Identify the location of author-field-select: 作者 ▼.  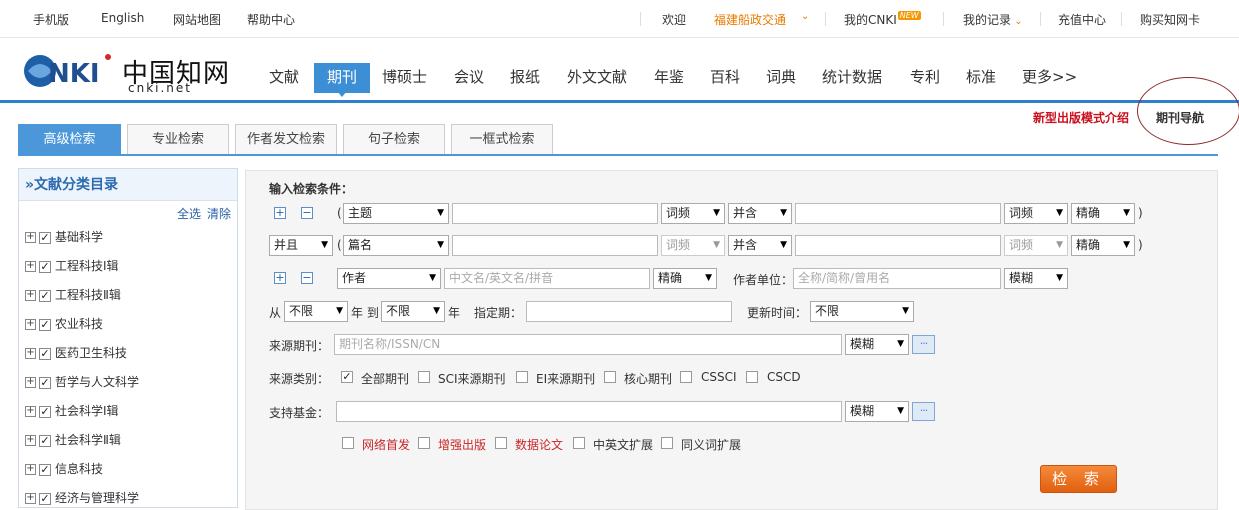
(389, 278).